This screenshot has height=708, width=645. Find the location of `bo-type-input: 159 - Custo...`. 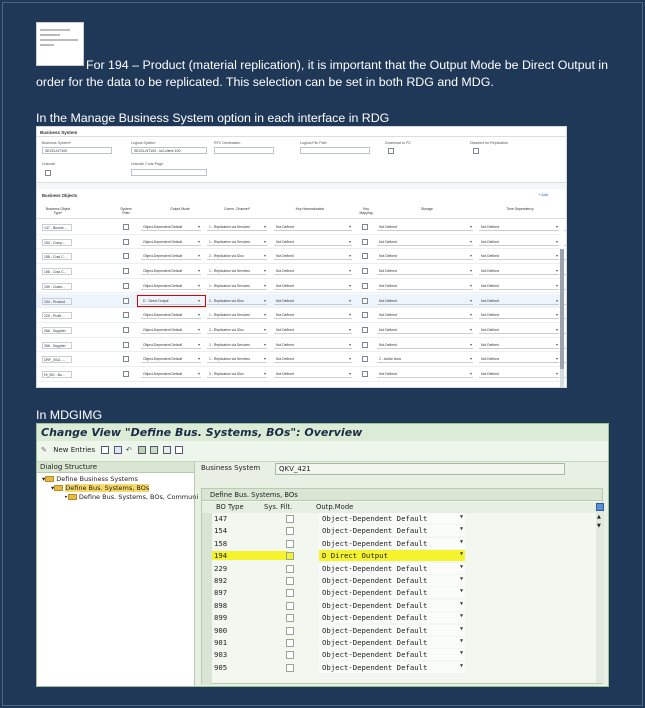

bo-type-input: 159 - Custo... is located at coordinates (57, 286).